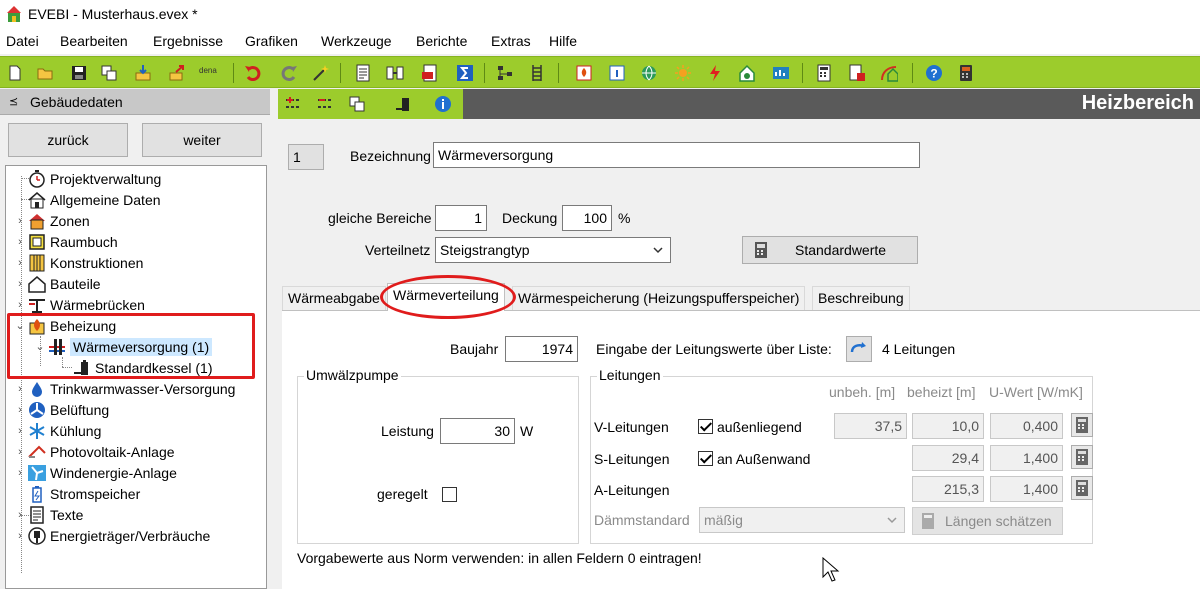  I want to click on double-chevron-down-icon: ⪯, so click(13, 101).